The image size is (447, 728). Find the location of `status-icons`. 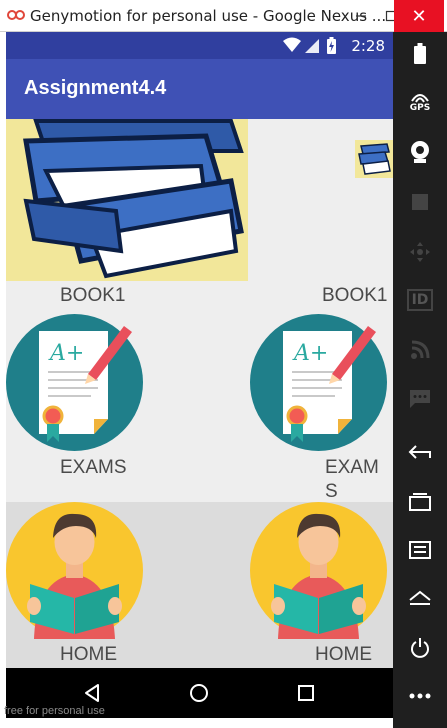

status-icons is located at coordinates (309, 45).